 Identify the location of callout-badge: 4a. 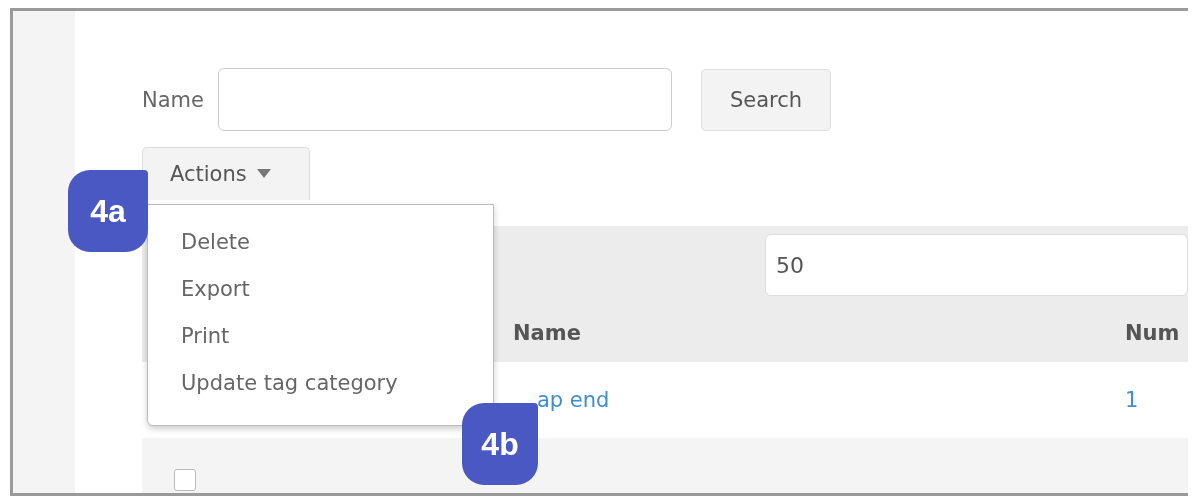
(108, 211).